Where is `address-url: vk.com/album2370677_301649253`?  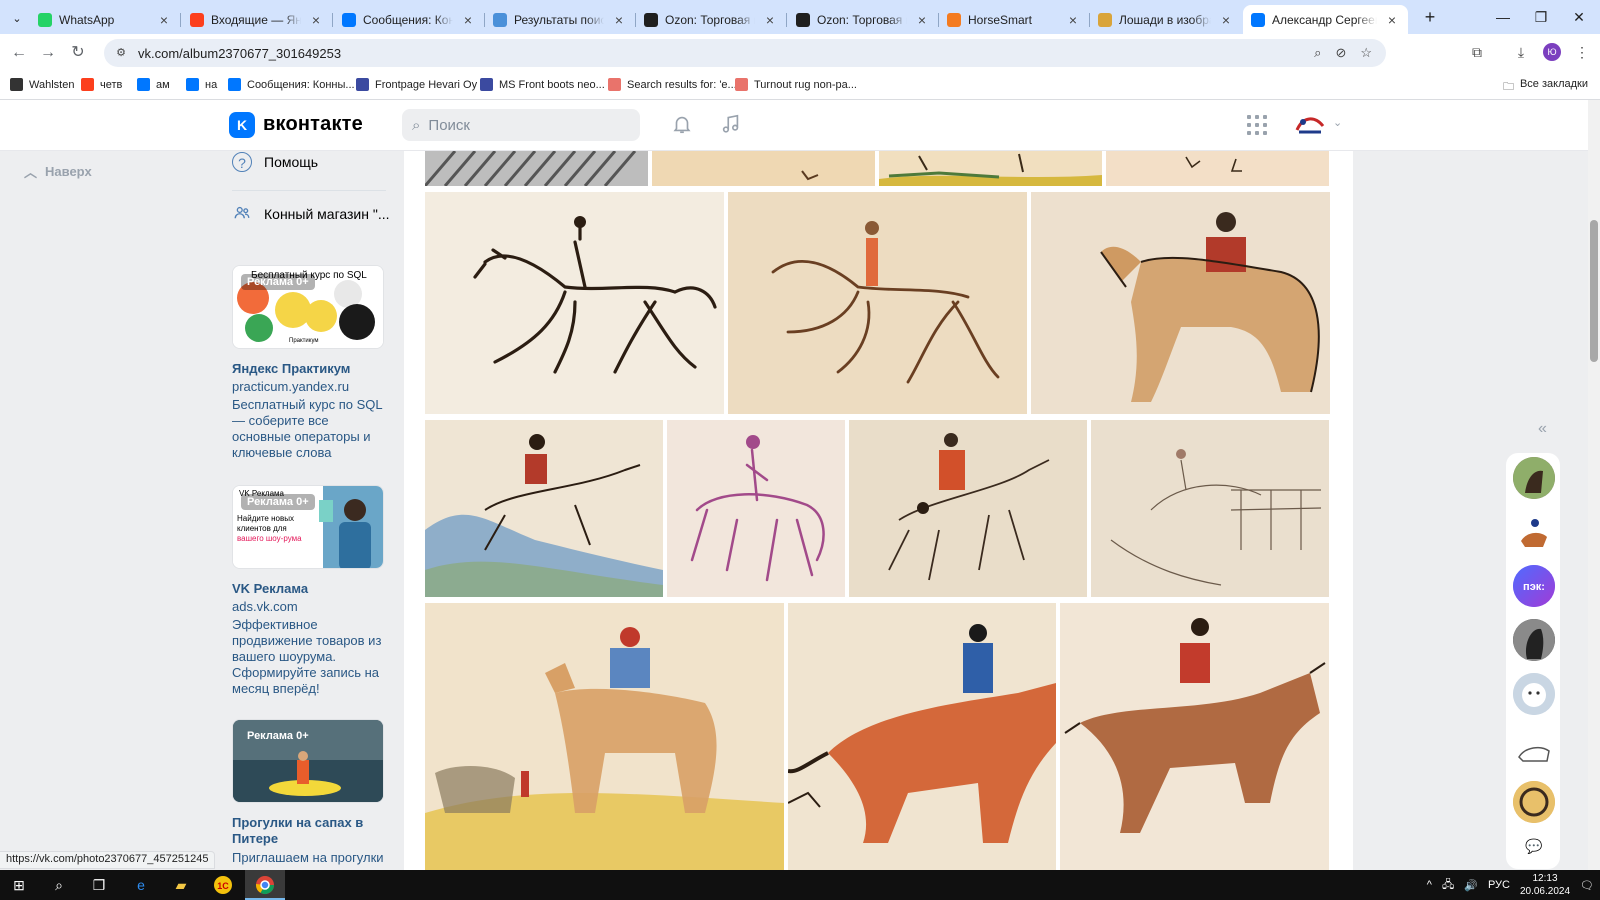
address-url: vk.com/album2370677_301649253 is located at coordinates (239, 53).